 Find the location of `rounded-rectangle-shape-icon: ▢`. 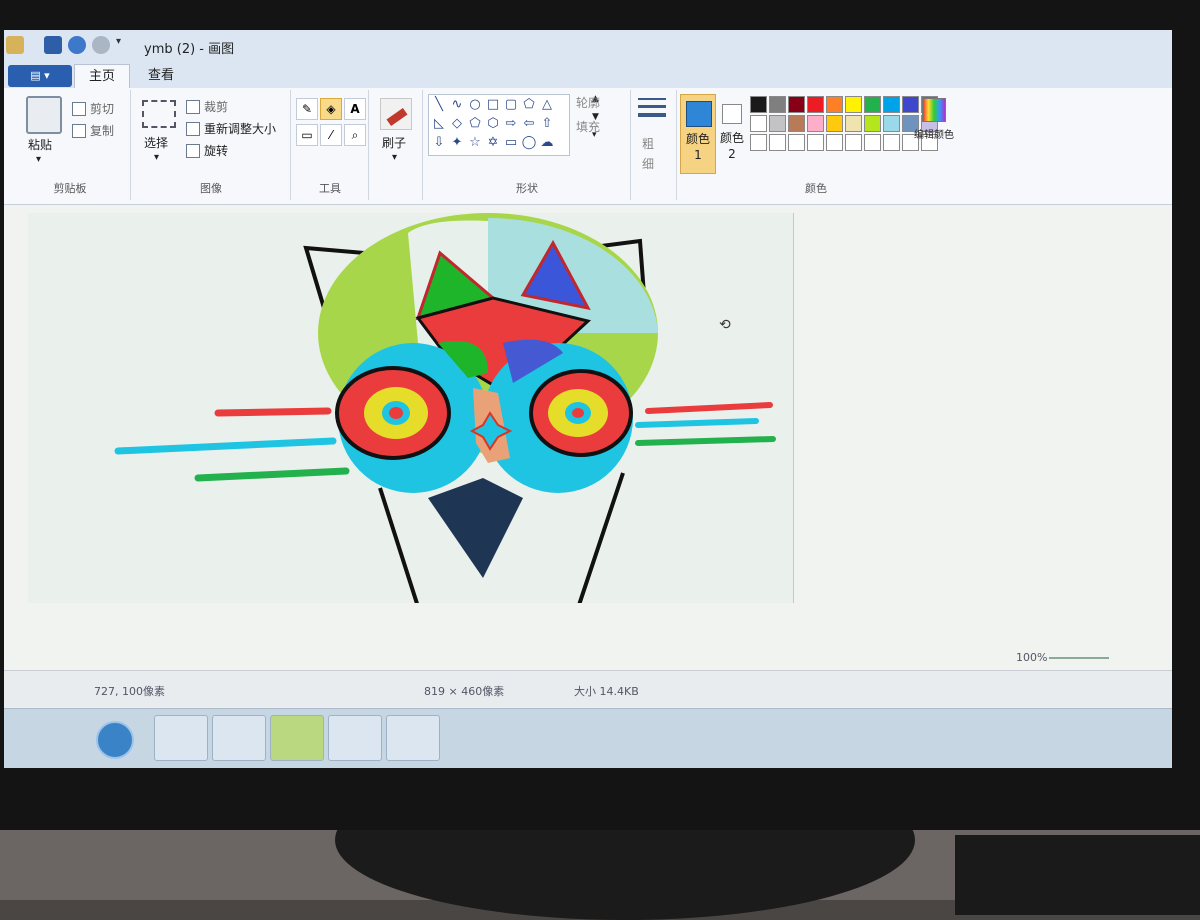

rounded-rectangle-shape-icon: ▢ is located at coordinates (511, 105).